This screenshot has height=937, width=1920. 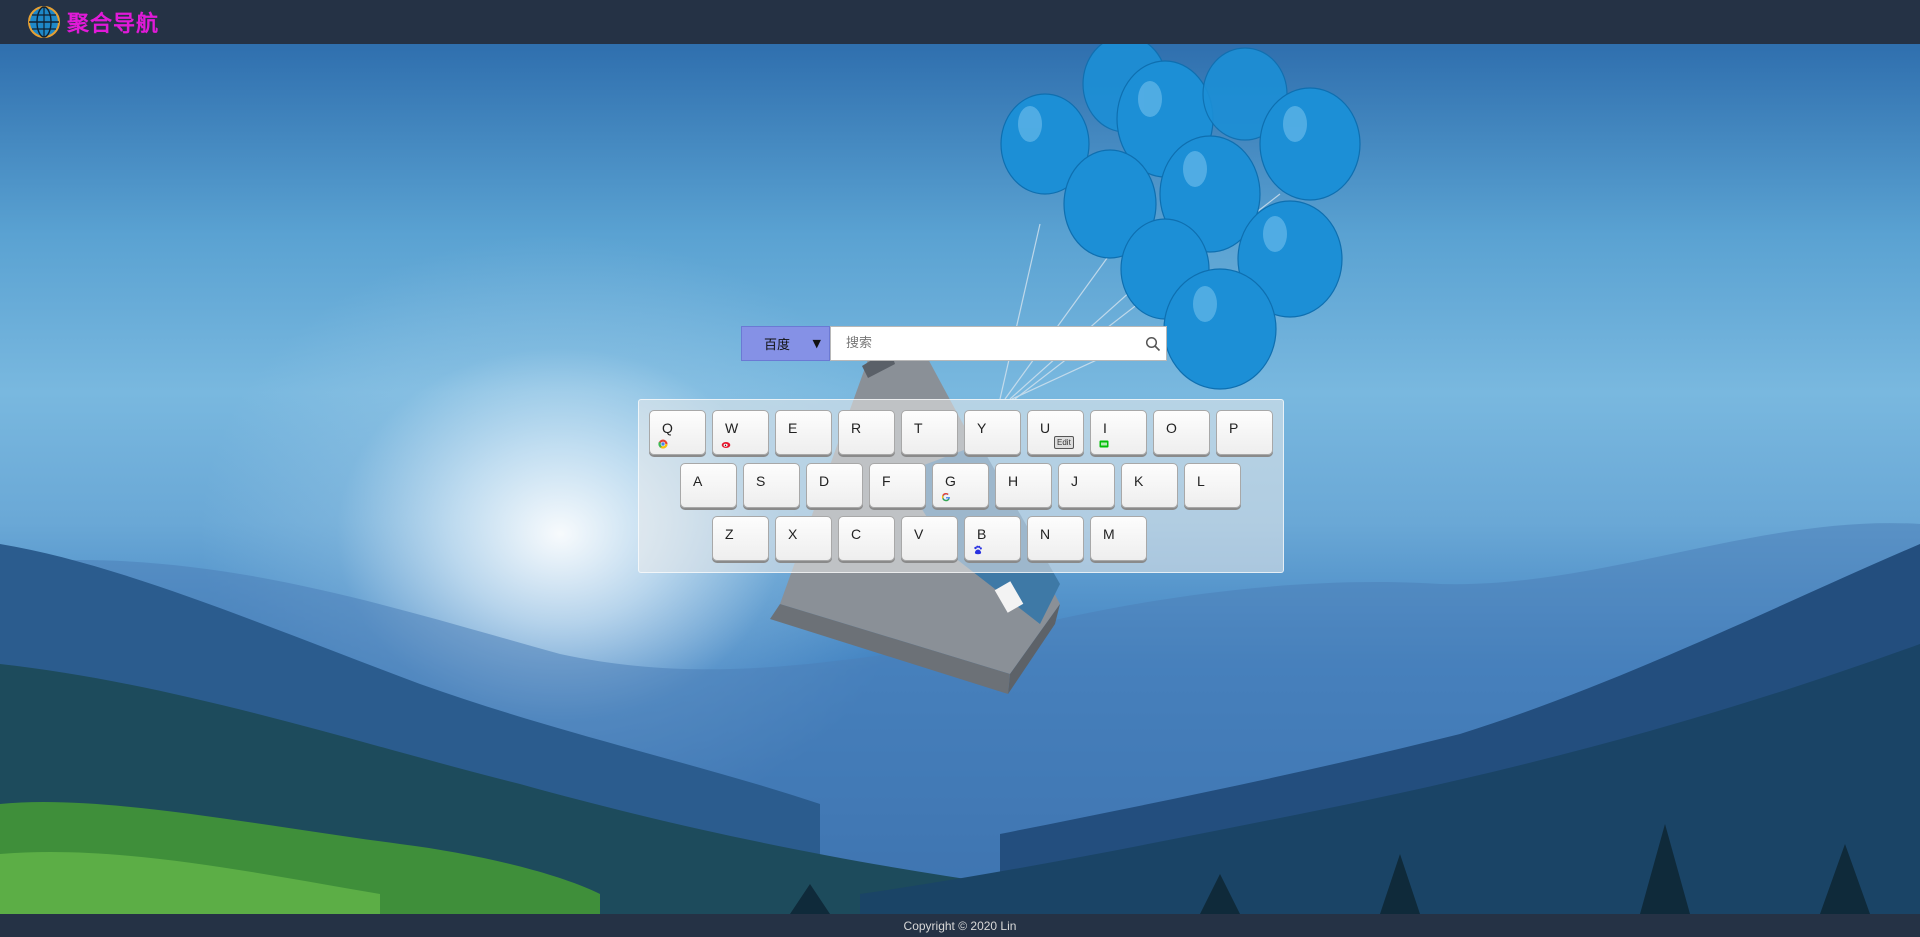 I want to click on google-icon, so click(x=945, y=497).